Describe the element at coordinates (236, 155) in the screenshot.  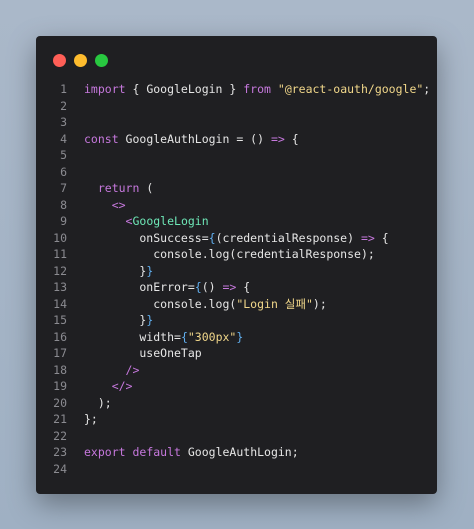
I see `code-line: 5` at that location.